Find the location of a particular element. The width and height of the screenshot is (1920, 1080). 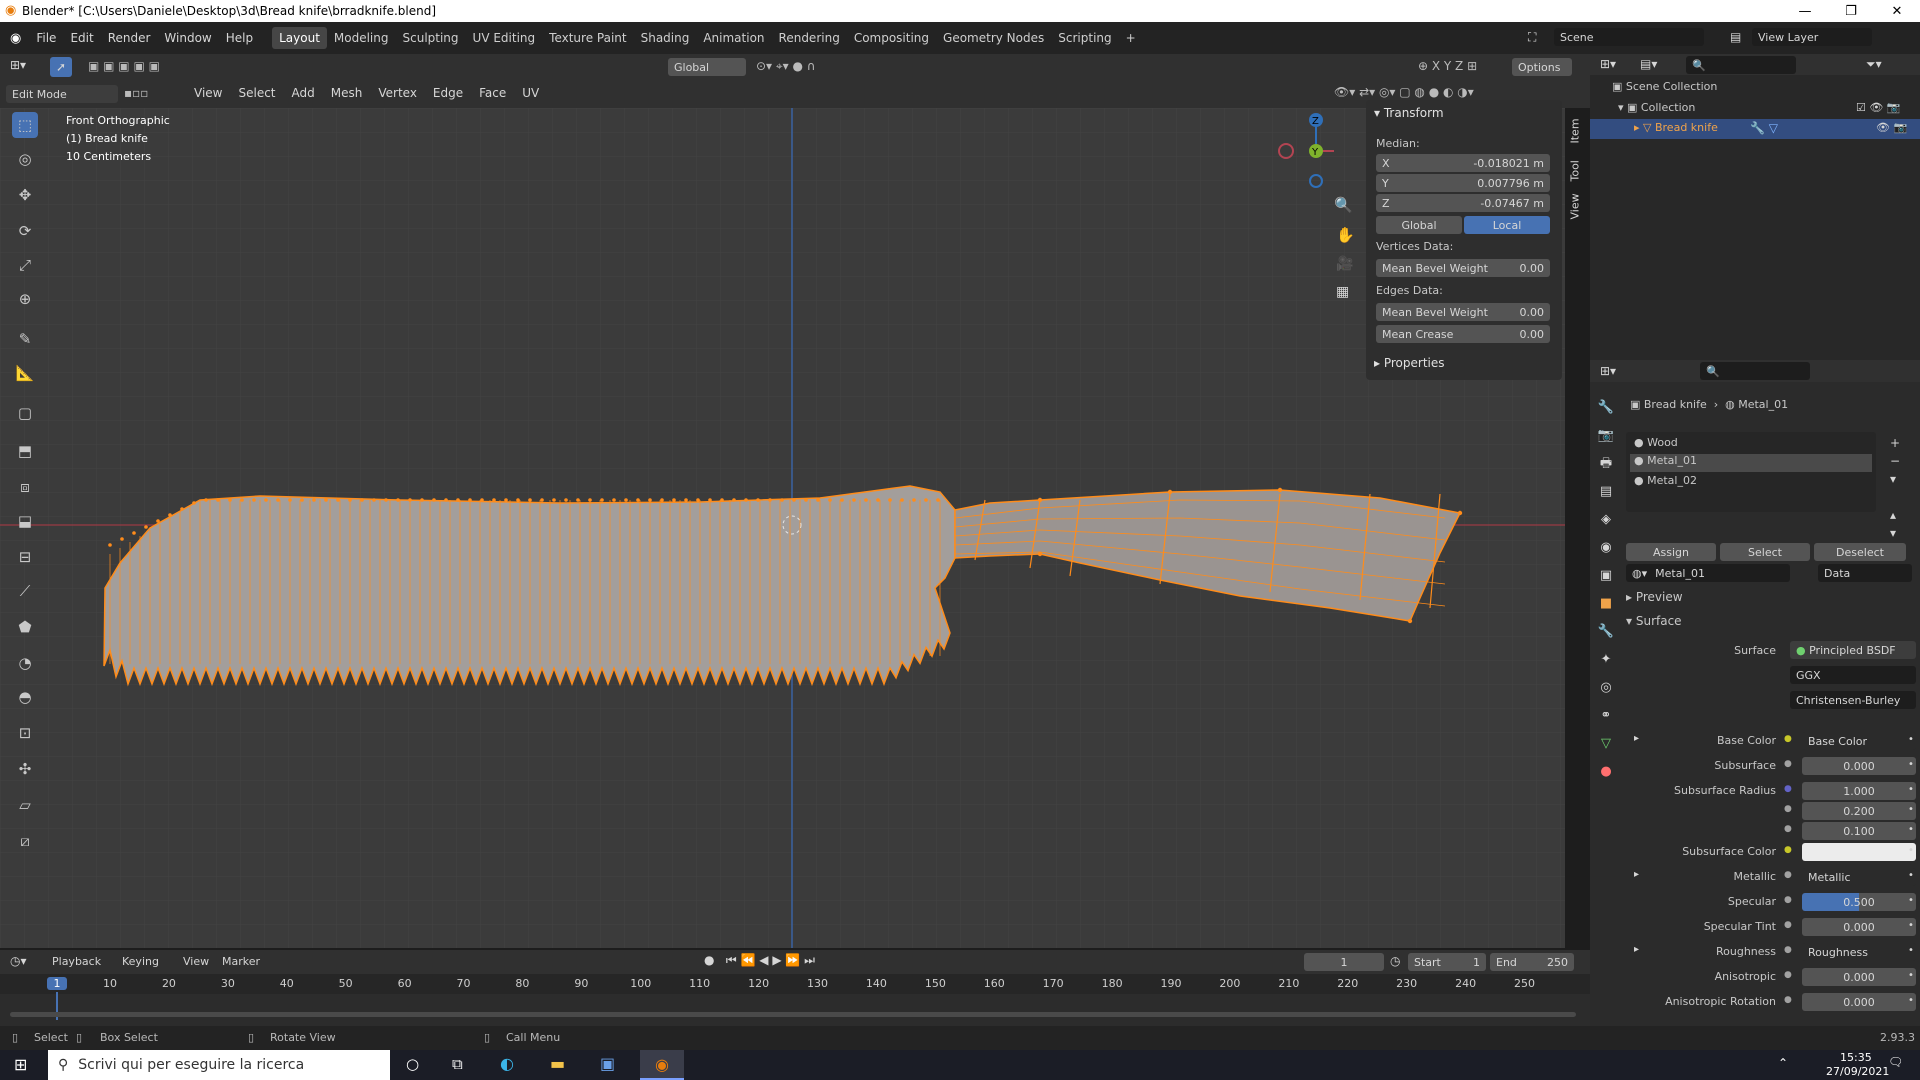

menu-keying: Keying is located at coordinates (140, 961).